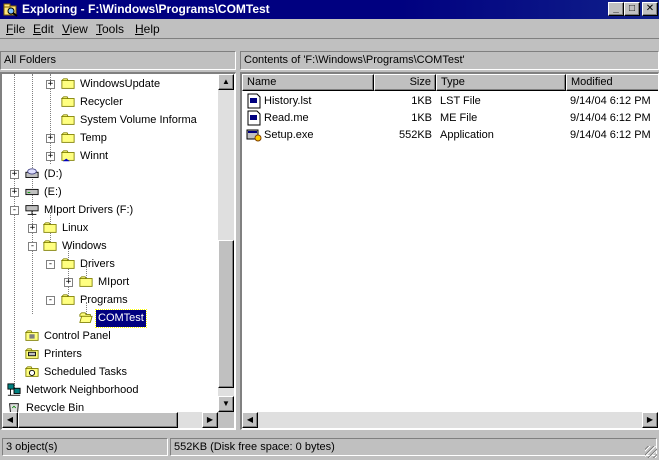 Image resolution: width=659 pixels, height=460 pixels. What do you see at coordinates (75, 228) in the screenshot?
I see `tree-item-label: Linux` at bounding box center [75, 228].